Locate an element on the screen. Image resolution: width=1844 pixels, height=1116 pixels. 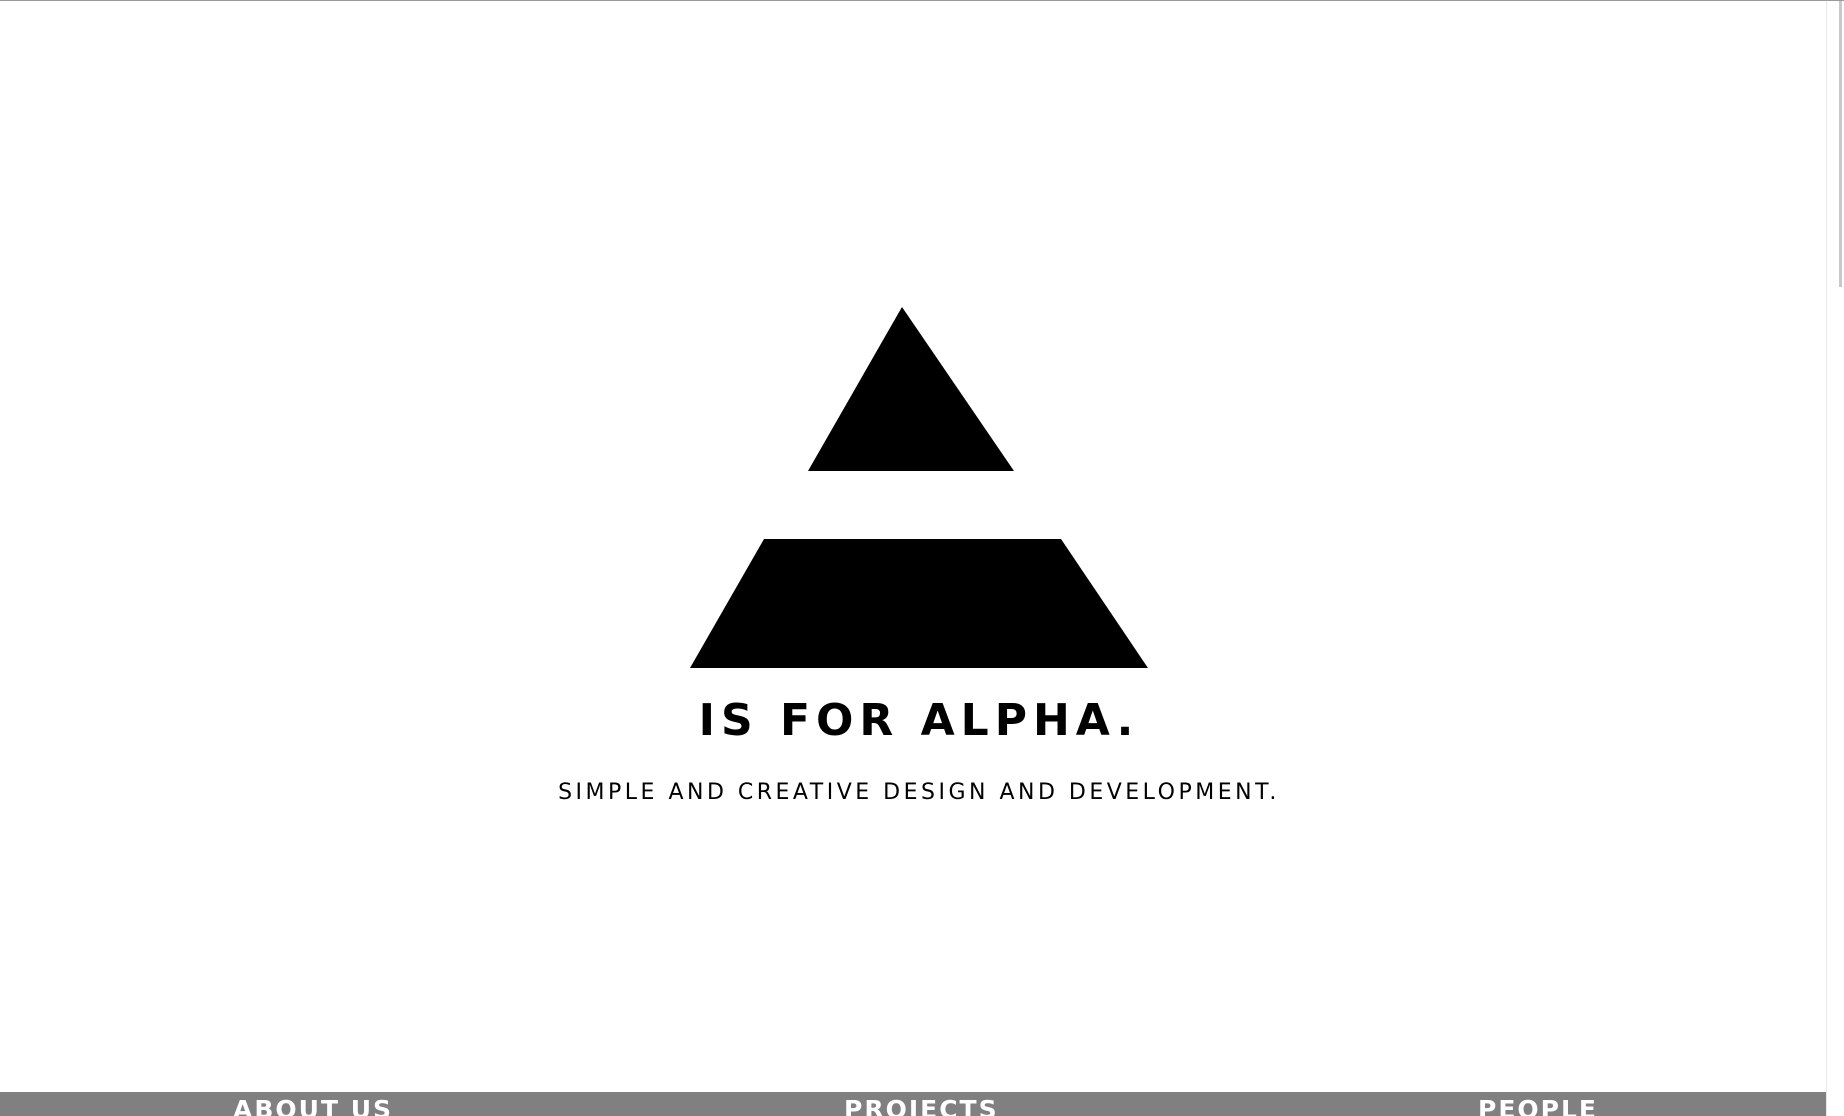
page-headline: IS FOR ALPHA. is located at coordinates (919, 720).